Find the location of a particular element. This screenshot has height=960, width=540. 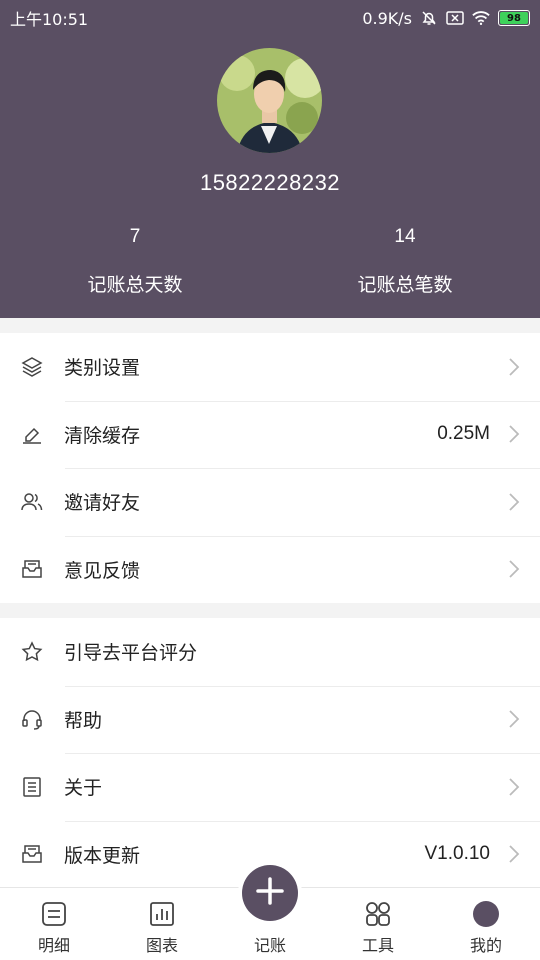

menu-item-about: 关于 is located at coordinates (270, 787).